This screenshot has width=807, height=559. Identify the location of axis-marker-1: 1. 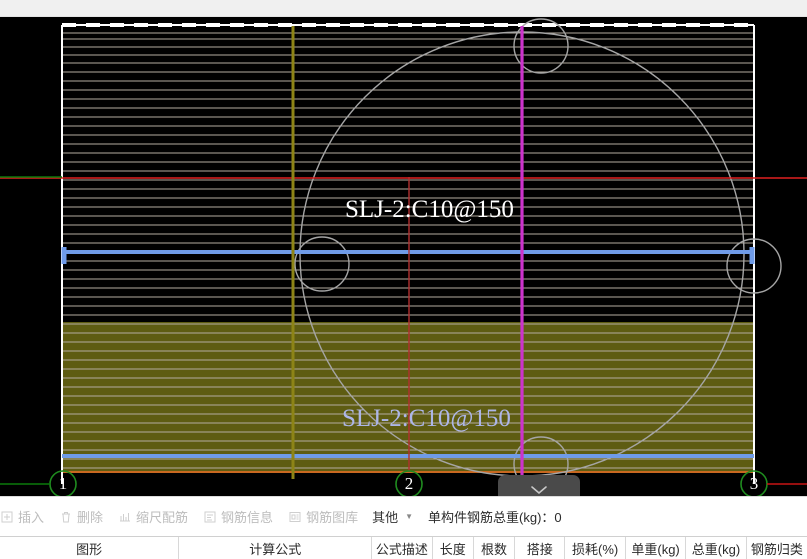
(63, 483).